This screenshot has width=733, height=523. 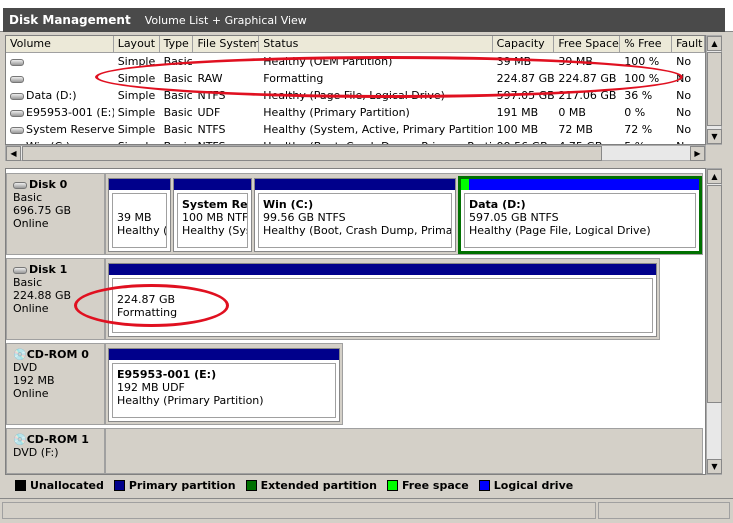 I want to click on cell: 0 MB, so click(x=572, y=112).